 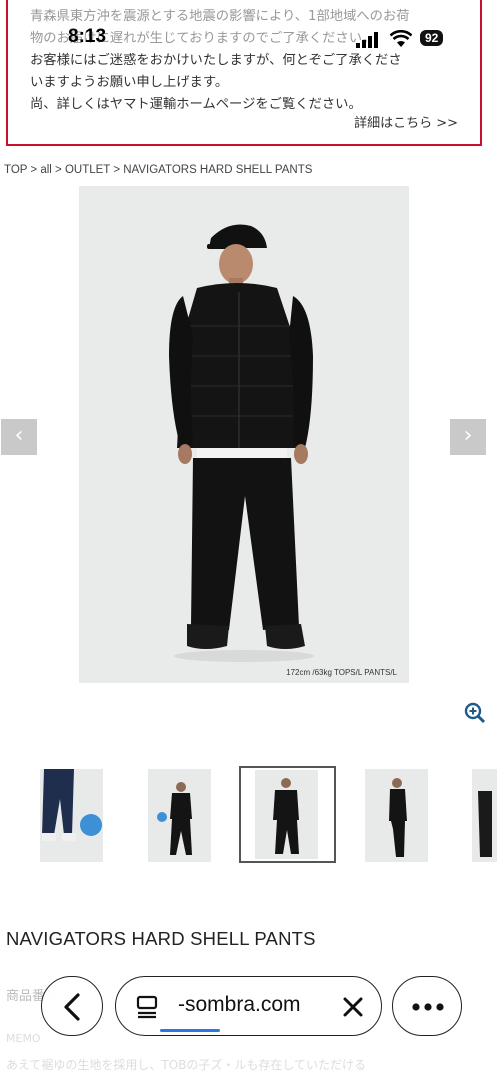 What do you see at coordinates (186, 1065) in the screenshot?
I see `product-description: あえて裾ゆの生地を採用し、TOBの子ズ・ルも存在していただける` at bounding box center [186, 1065].